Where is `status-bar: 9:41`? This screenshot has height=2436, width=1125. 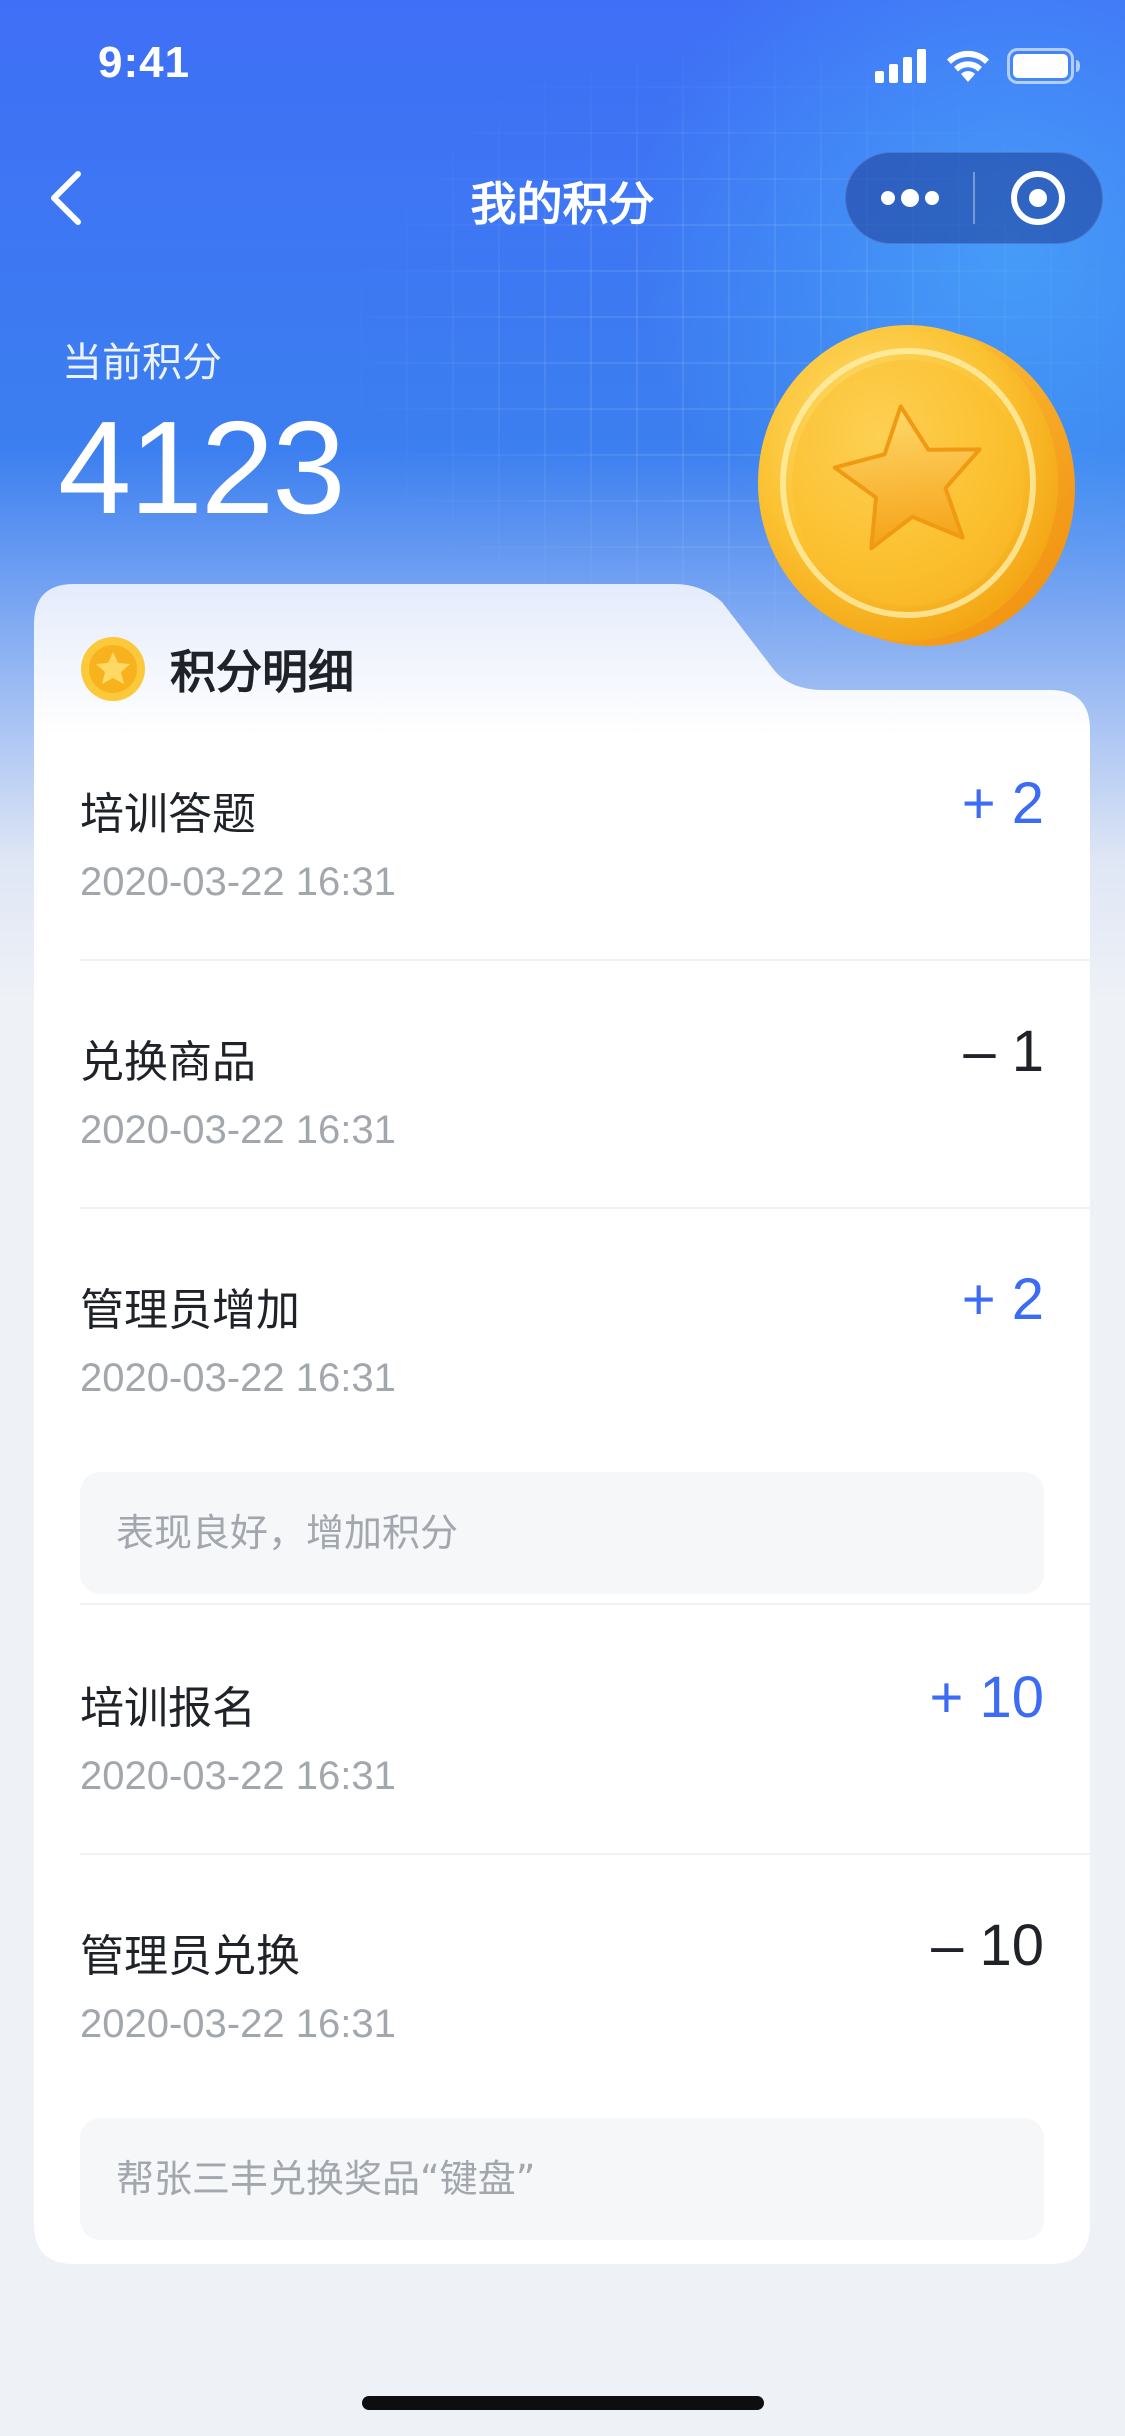
status-bar: 9:41 is located at coordinates (562, 66).